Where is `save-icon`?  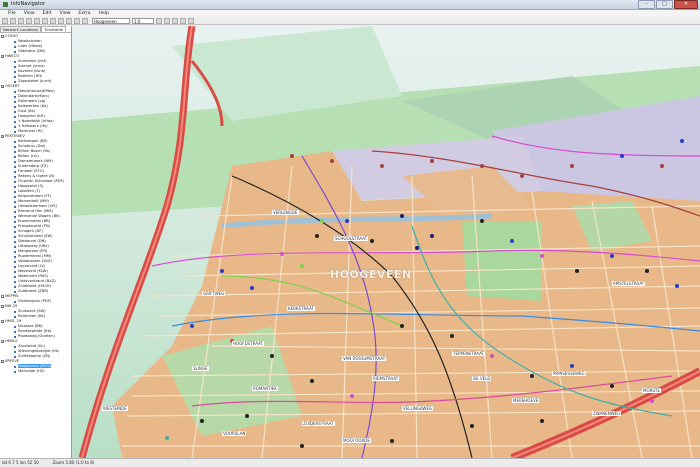
save-icon is located at coordinates (13, 20).